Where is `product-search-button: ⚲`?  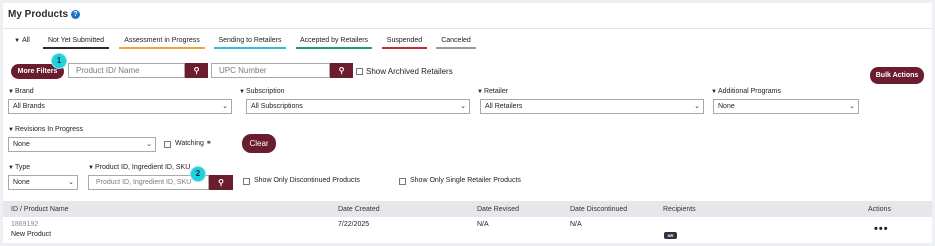
product-search-button: ⚲ is located at coordinates (196, 70).